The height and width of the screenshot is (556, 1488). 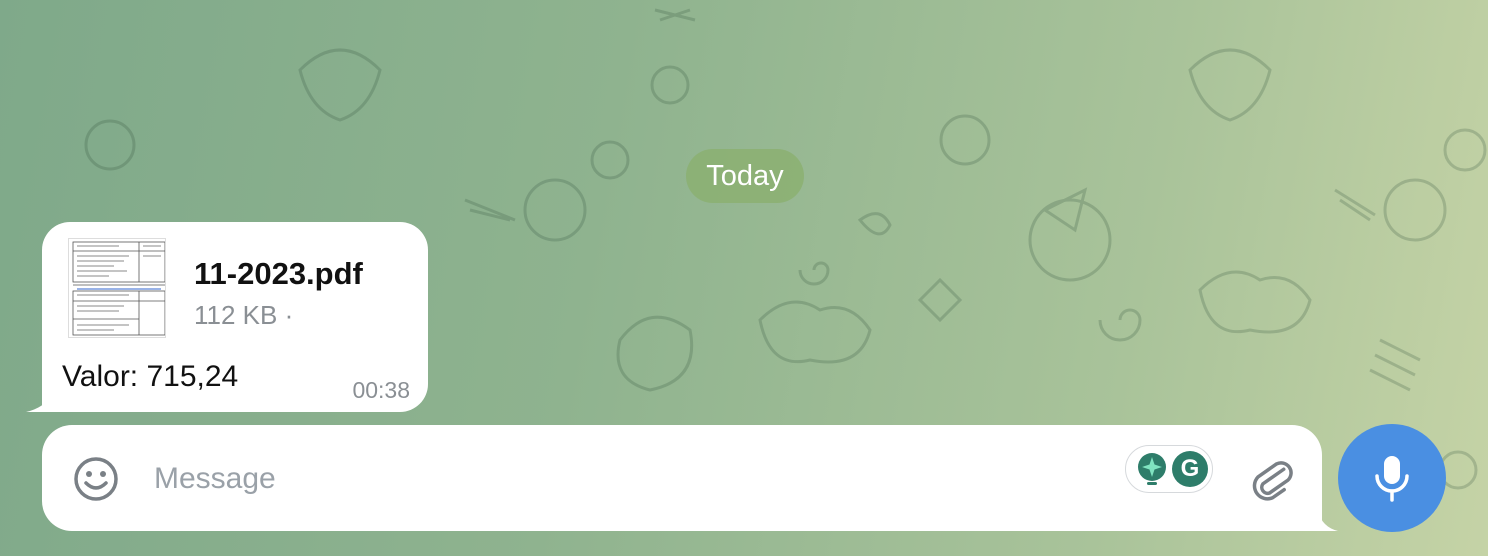 I want to click on voice-record-button, so click(x=1392, y=478).